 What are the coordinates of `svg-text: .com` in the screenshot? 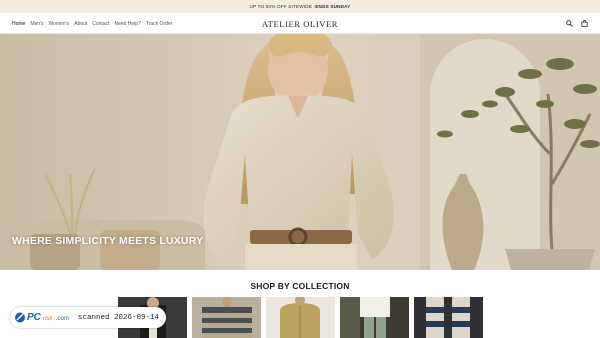 It's located at (62, 319).